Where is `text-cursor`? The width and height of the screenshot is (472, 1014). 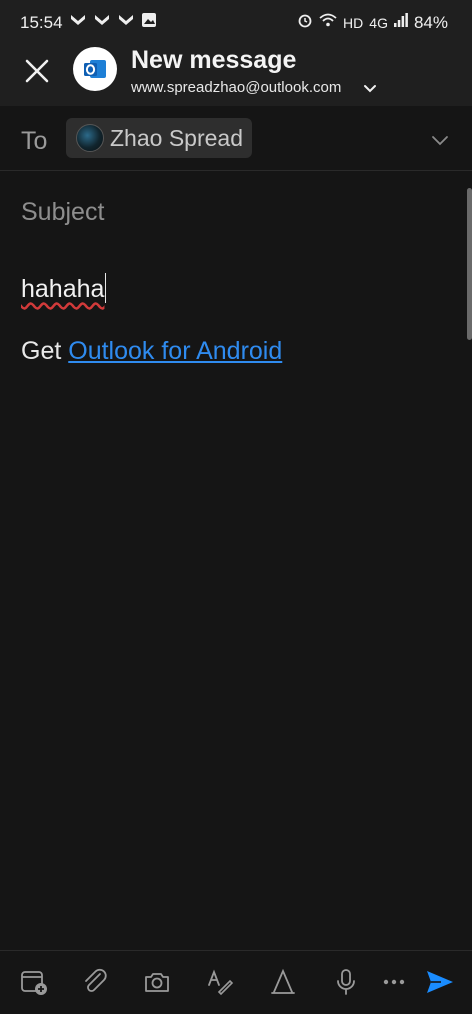
text-cursor is located at coordinates (106, 288).